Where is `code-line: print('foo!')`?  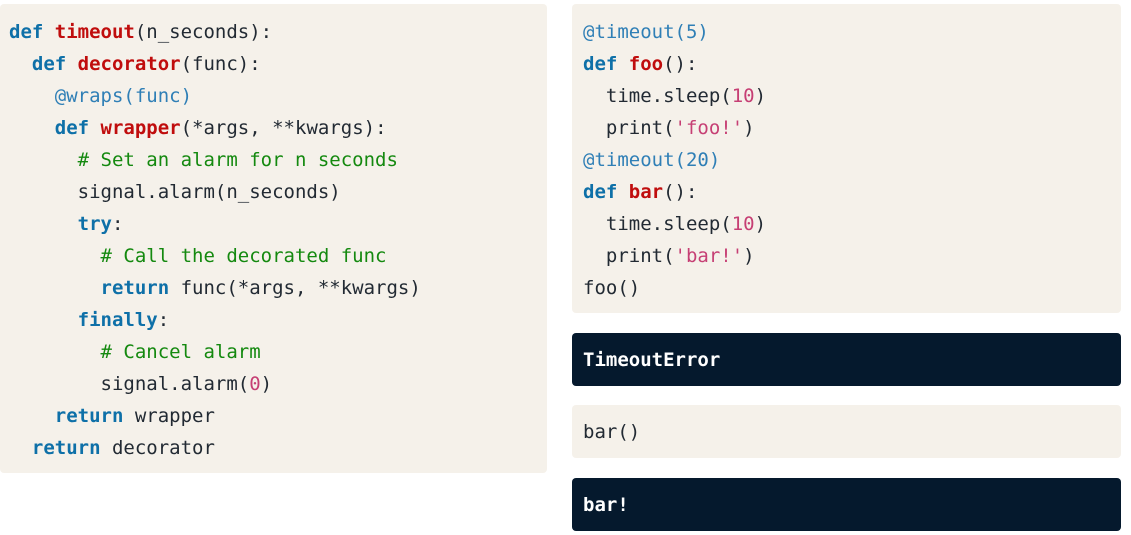 code-line: print('foo!') is located at coordinates (669, 128).